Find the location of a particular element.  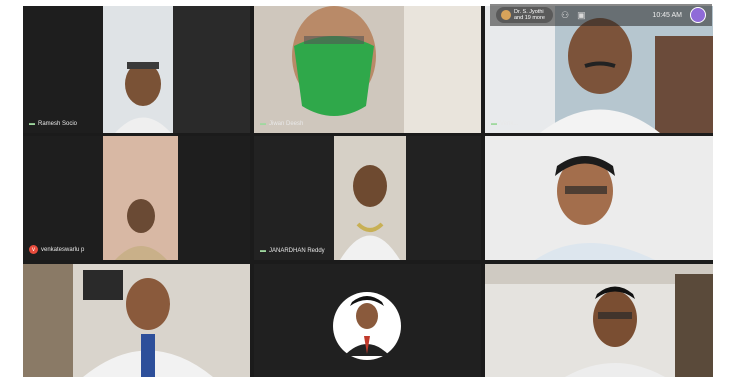

participant-name: ▬ Ramesh Socio is located at coordinates (53, 124).